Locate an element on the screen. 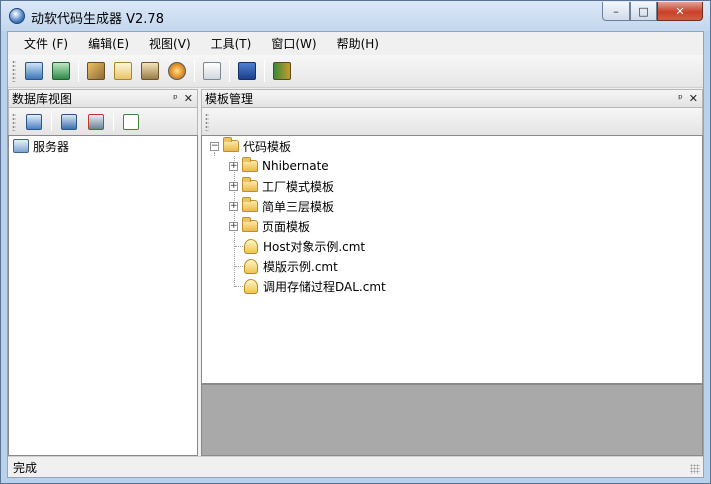 The width and height of the screenshot is (711, 484). tree-item-folder: + 简单三层模板 is located at coordinates (281, 206).